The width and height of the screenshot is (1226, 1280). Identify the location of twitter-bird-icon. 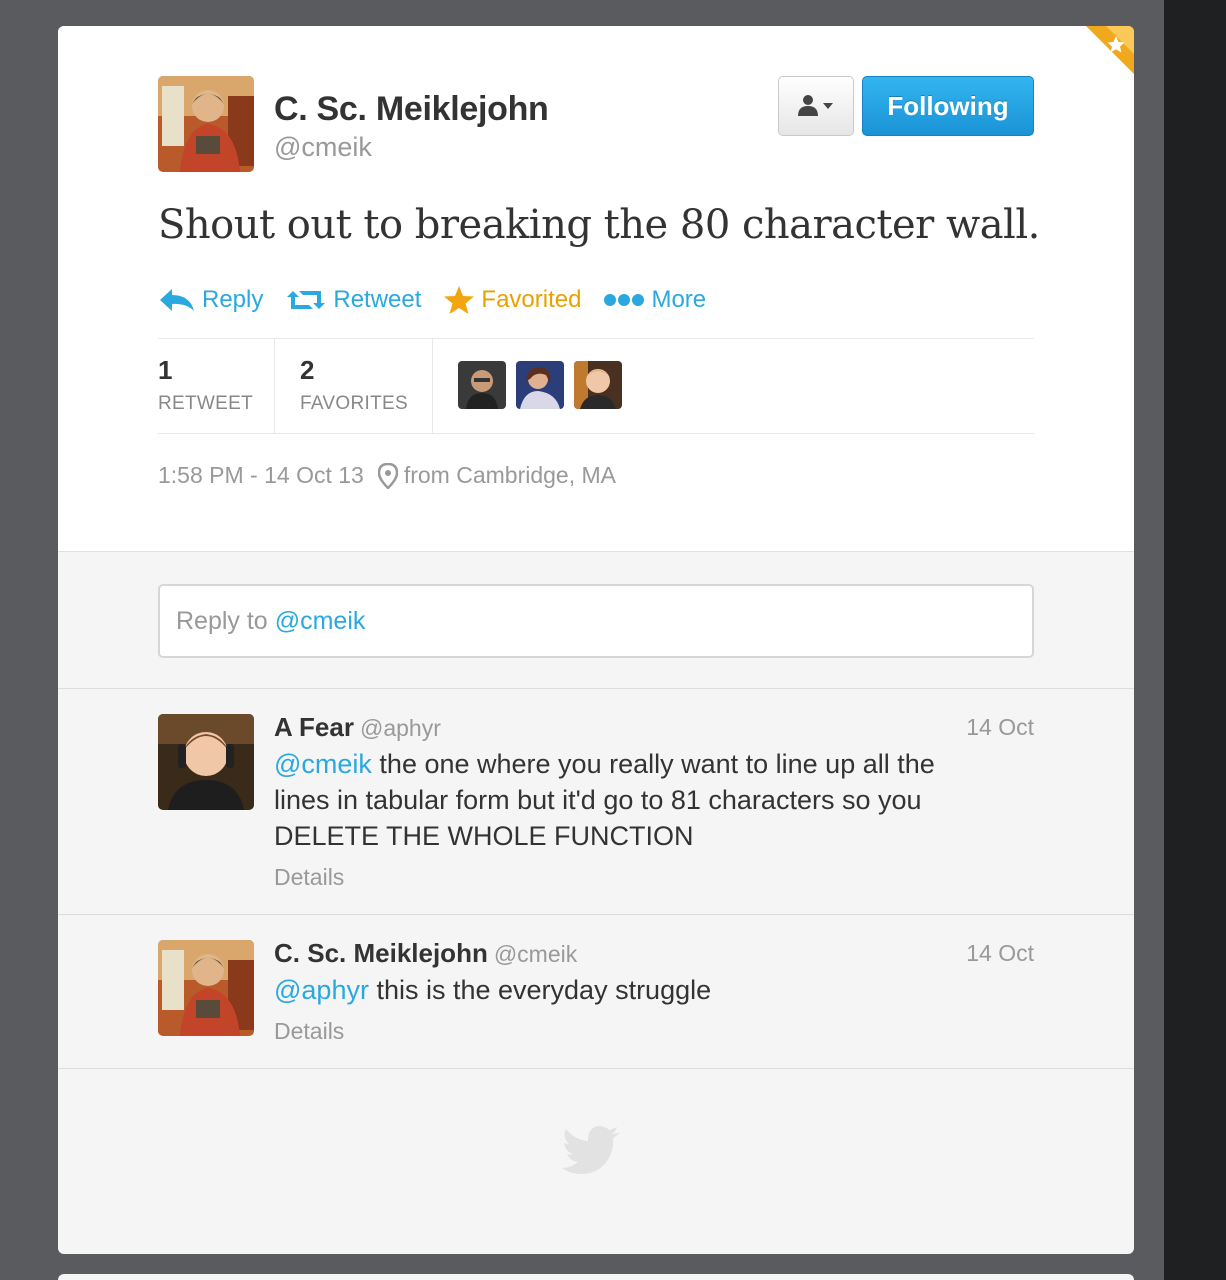
(591, 1150).